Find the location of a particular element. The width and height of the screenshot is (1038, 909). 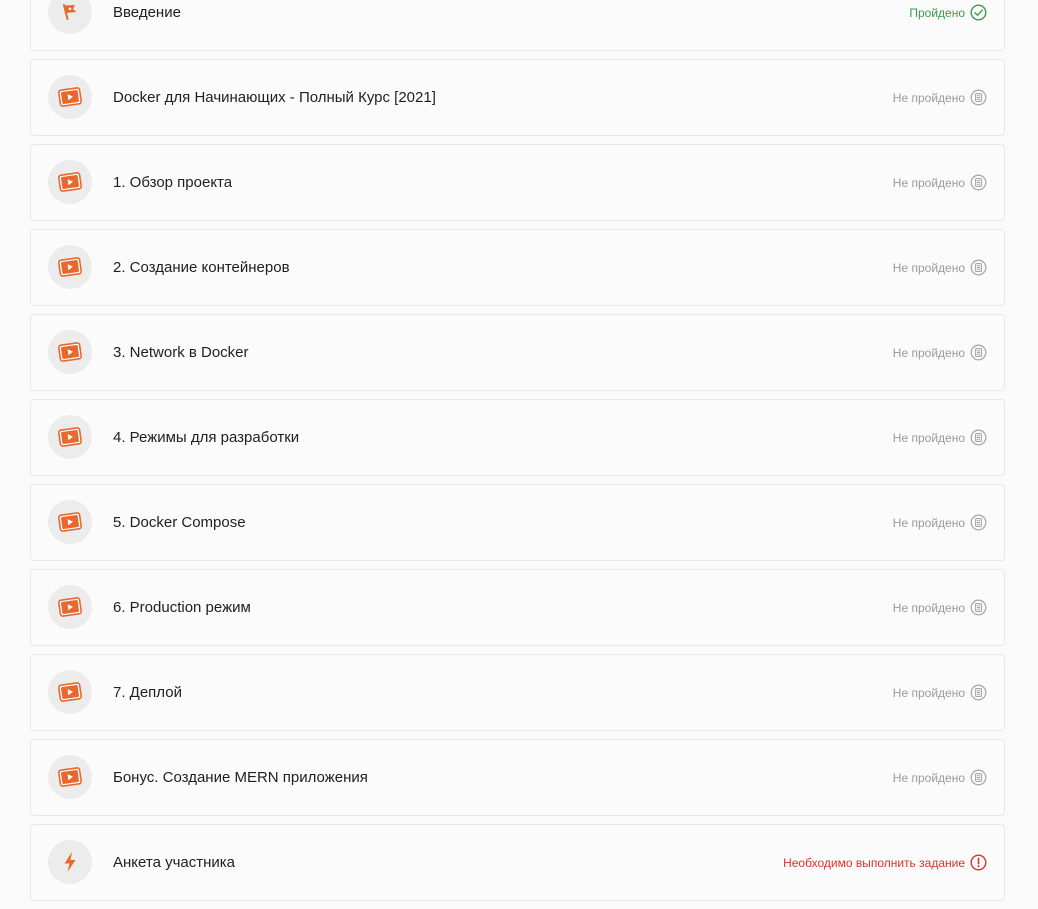

flag-icon is located at coordinates (70, 17).